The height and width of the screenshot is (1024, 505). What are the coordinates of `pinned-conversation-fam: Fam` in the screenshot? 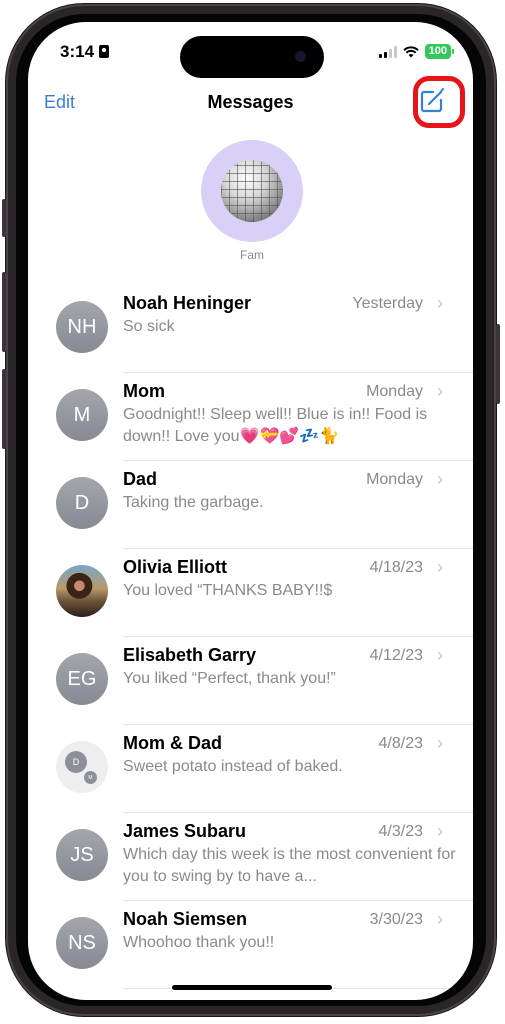 It's located at (252, 201).